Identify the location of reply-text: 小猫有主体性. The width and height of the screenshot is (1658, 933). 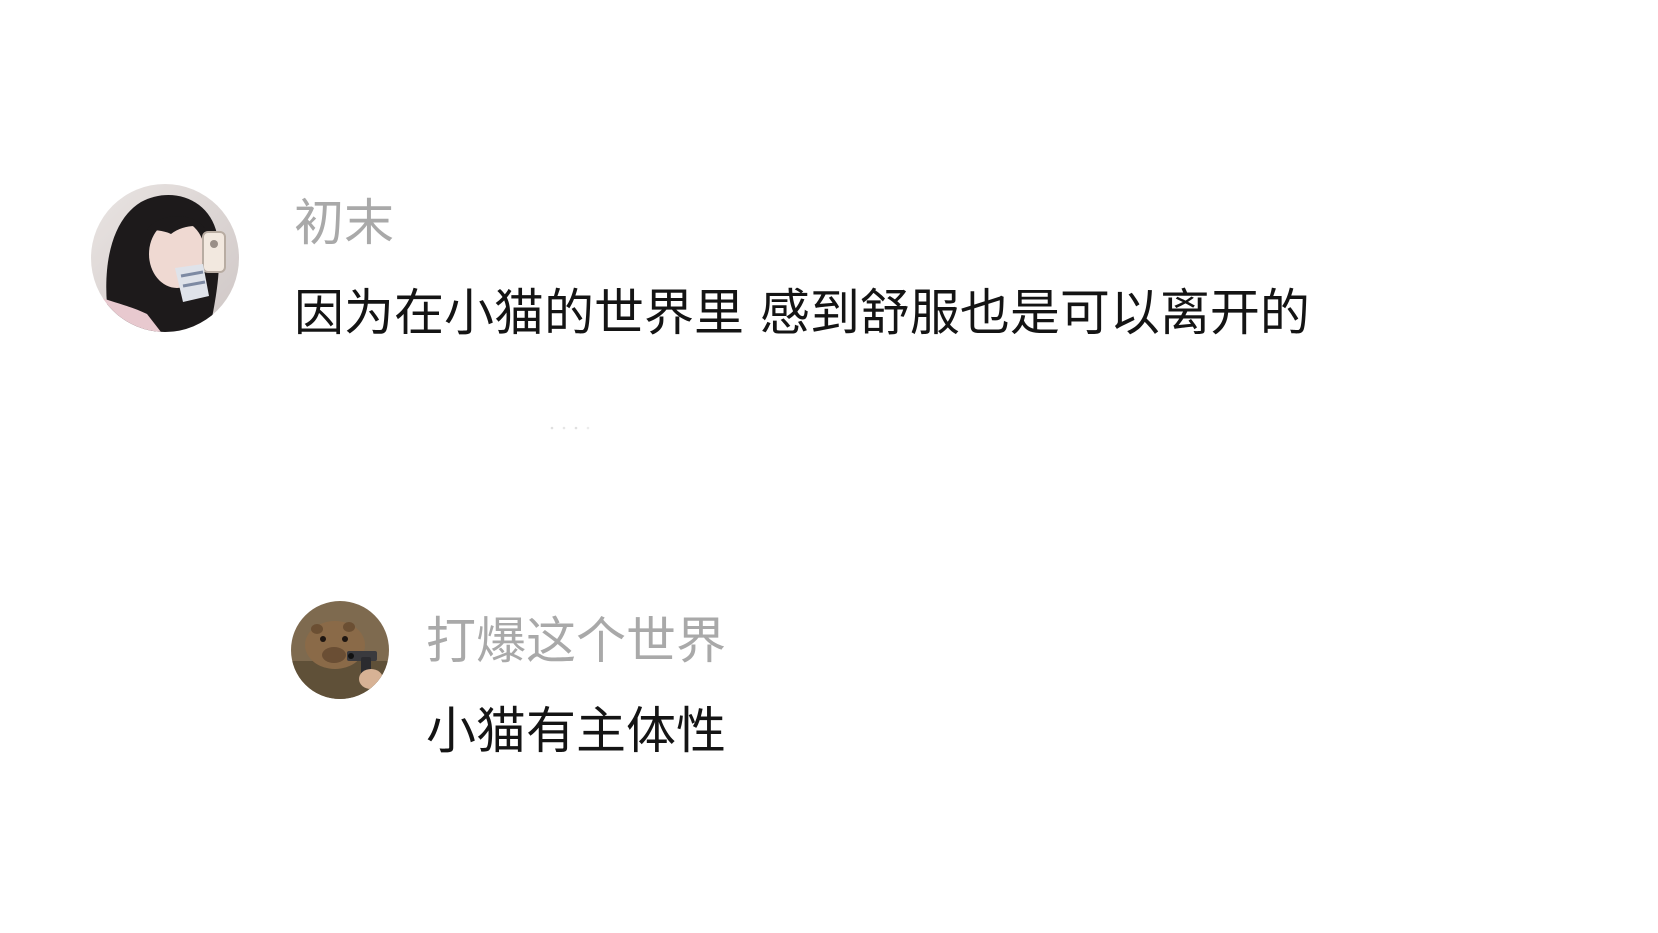
(576, 731).